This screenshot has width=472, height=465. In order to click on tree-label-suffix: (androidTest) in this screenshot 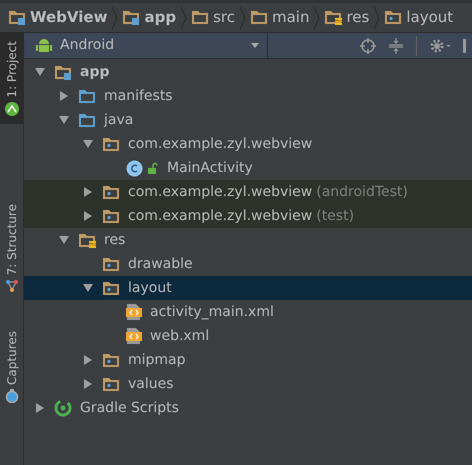, I will do `click(362, 192)`.